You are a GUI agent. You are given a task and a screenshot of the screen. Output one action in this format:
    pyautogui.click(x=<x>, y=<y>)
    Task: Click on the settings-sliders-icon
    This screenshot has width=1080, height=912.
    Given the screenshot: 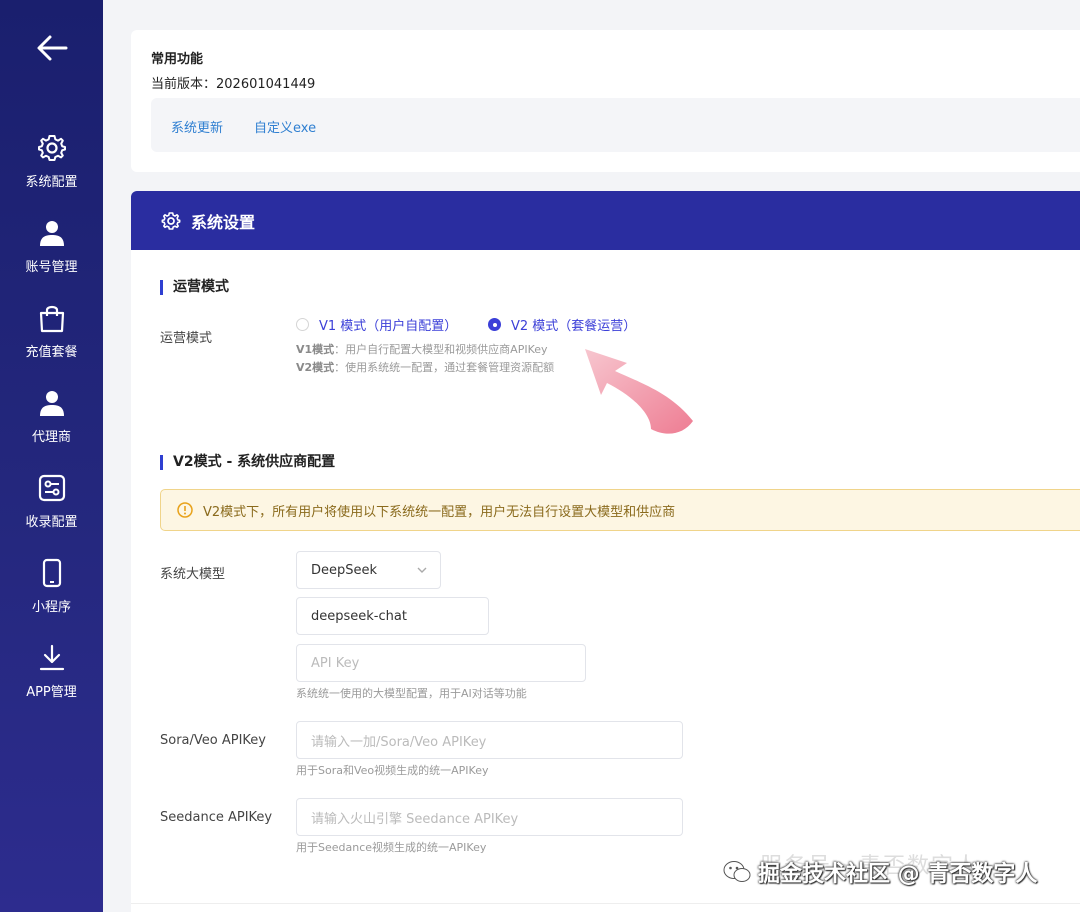 What is the action you would take?
    pyautogui.click(x=52, y=488)
    